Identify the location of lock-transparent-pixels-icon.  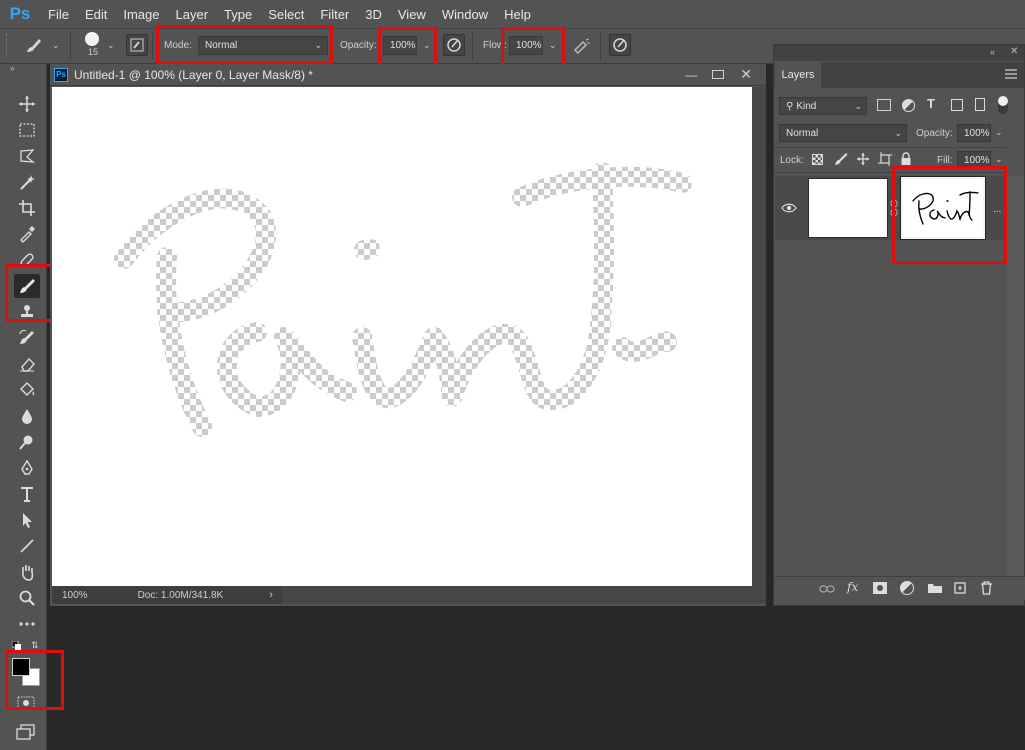
(817, 159).